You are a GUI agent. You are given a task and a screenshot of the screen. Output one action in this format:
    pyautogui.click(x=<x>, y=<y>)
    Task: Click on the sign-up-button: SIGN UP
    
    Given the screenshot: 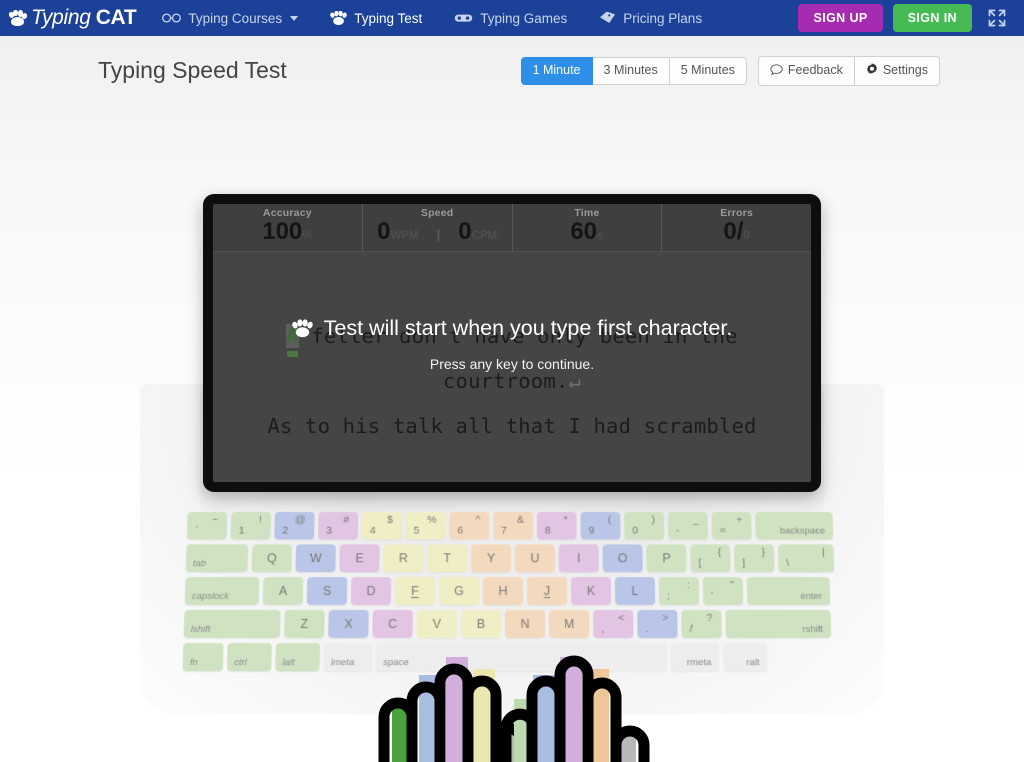 What is the action you would take?
    pyautogui.click(x=840, y=18)
    